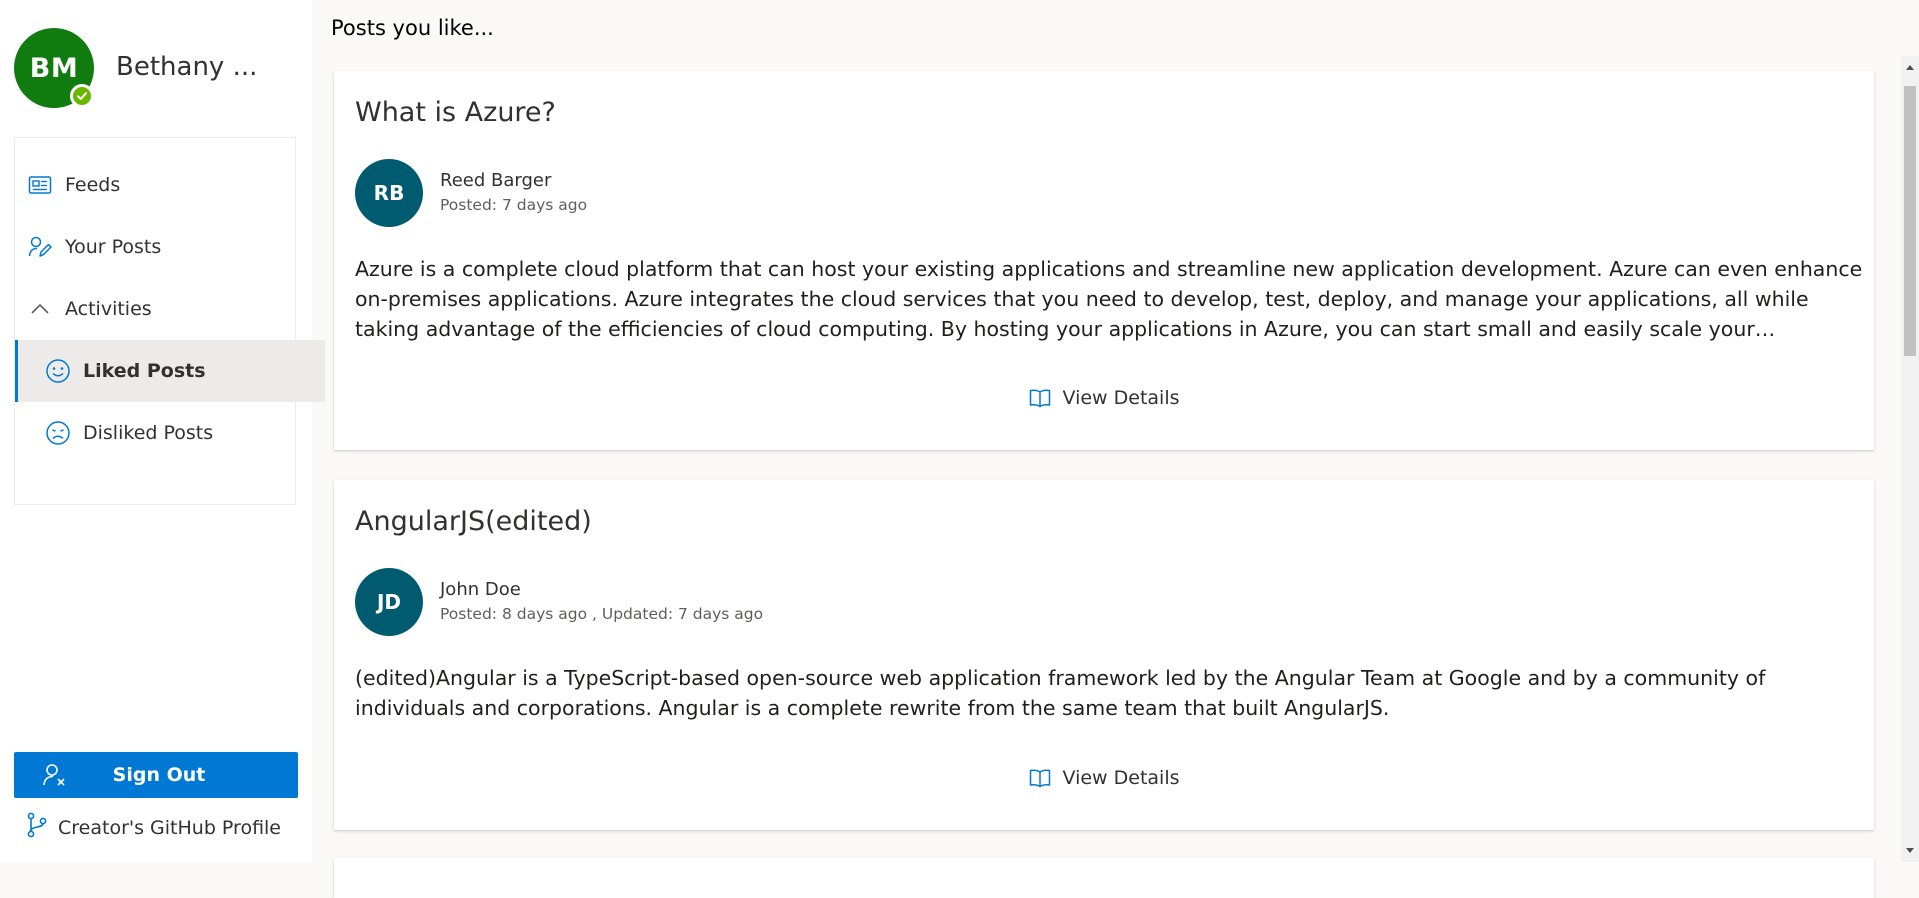 The width and height of the screenshot is (1919, 898). I want to click on github-profile-label: Creator's GitHub Profile, so click(169, 827).